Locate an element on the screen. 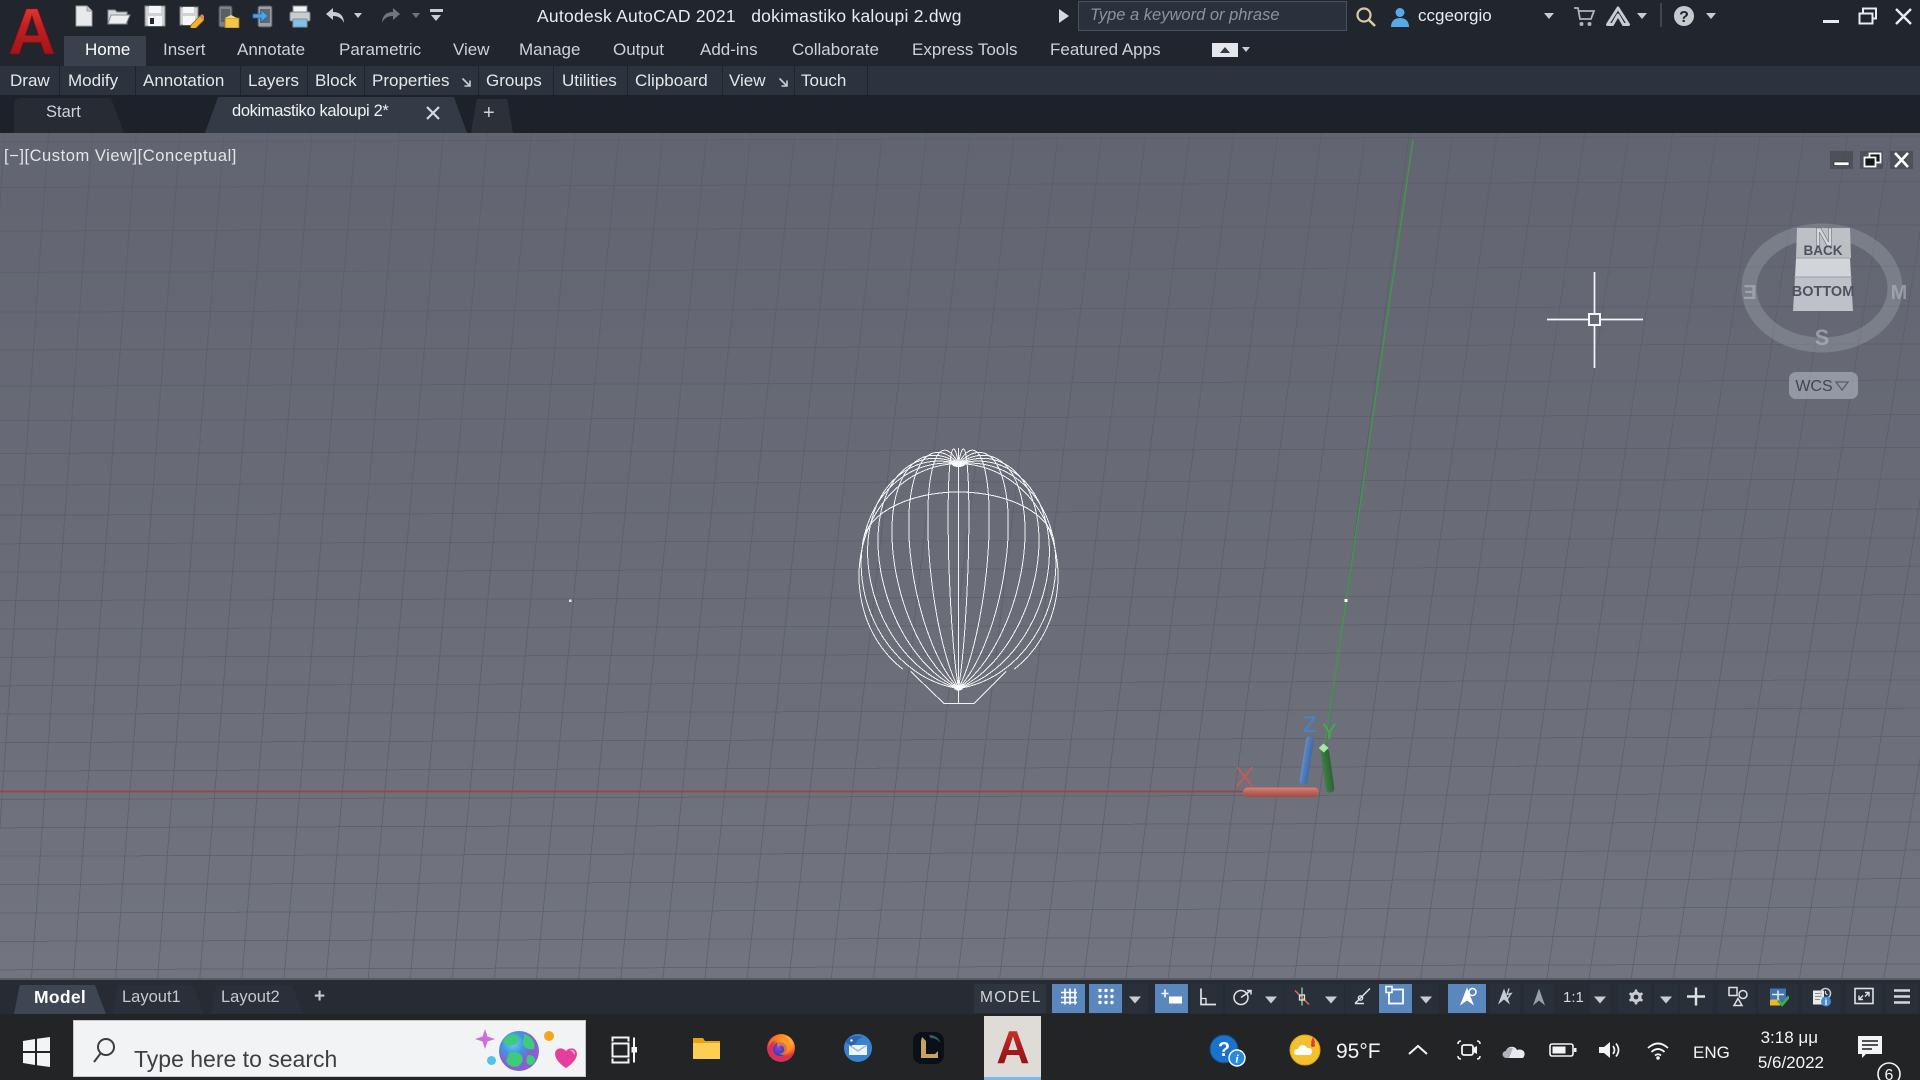  svg-text: BOTTOM is located at coordinates (1823, 292).